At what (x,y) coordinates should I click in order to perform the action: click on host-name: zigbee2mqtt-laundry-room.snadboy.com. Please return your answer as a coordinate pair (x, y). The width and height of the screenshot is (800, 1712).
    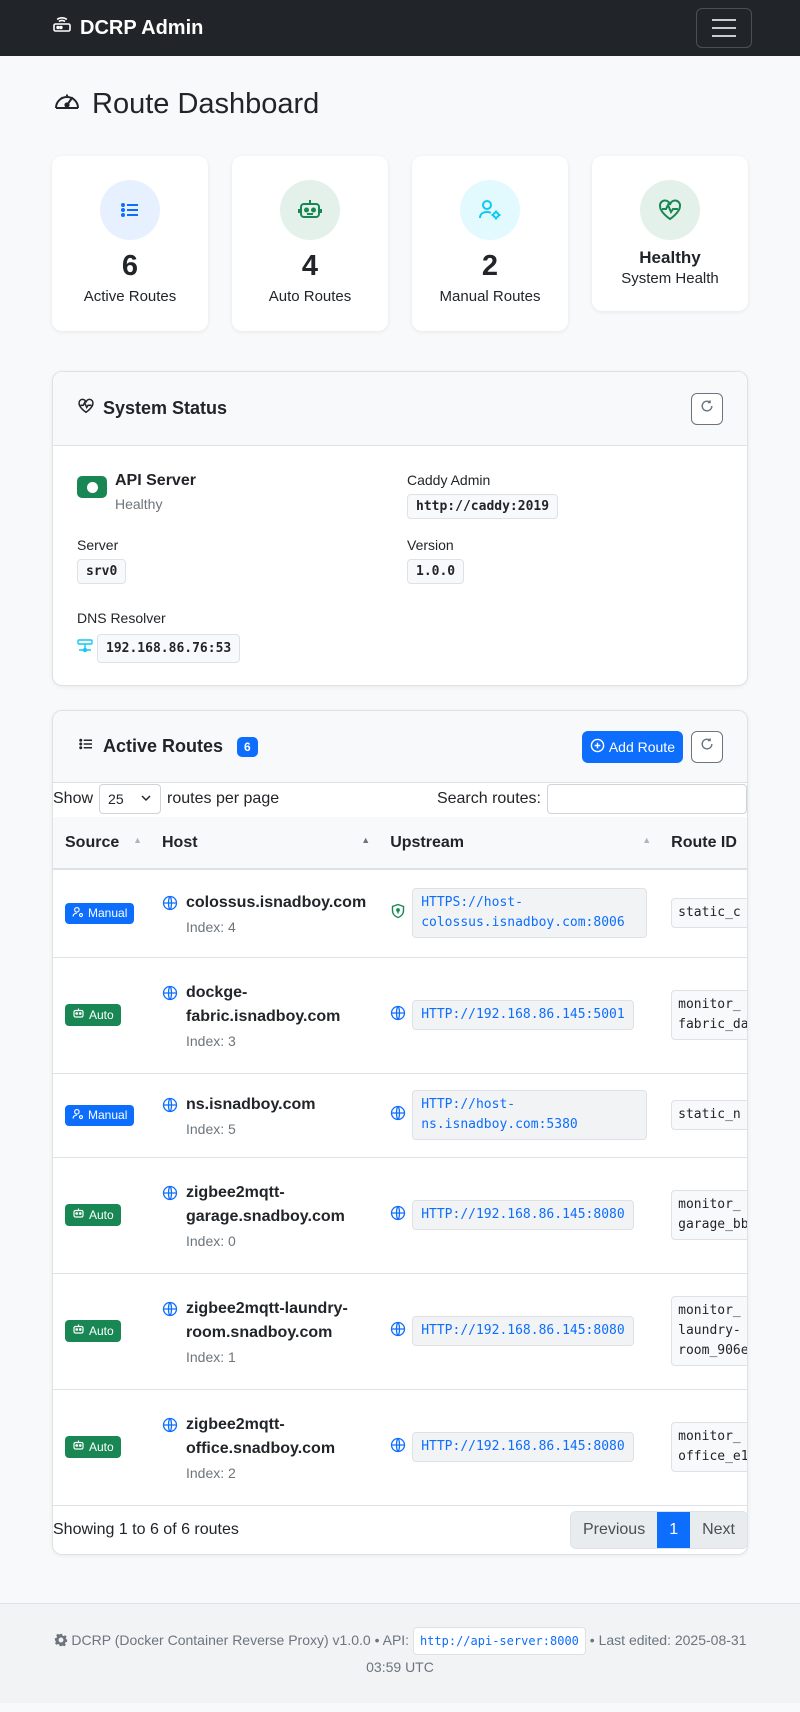
    Looking at the image, I should click on (276, 1321).